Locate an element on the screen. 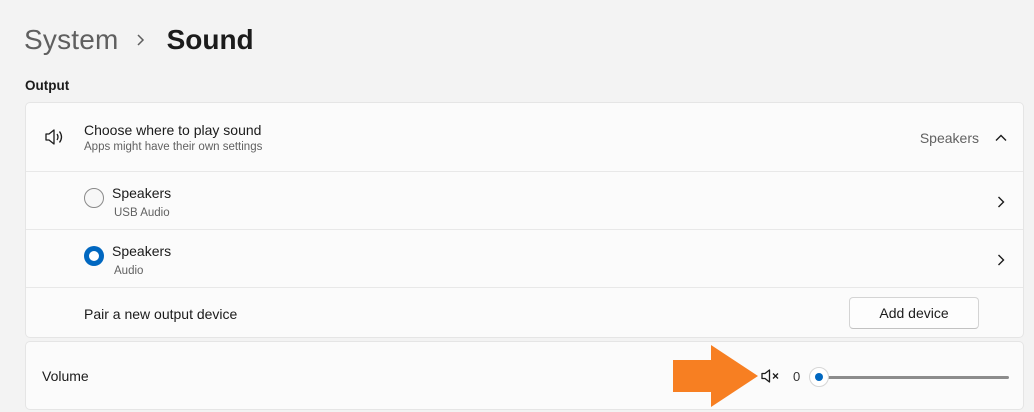 This screenshot has height=412, width=1034. slider-thumb is located at coordinates (819, 377).